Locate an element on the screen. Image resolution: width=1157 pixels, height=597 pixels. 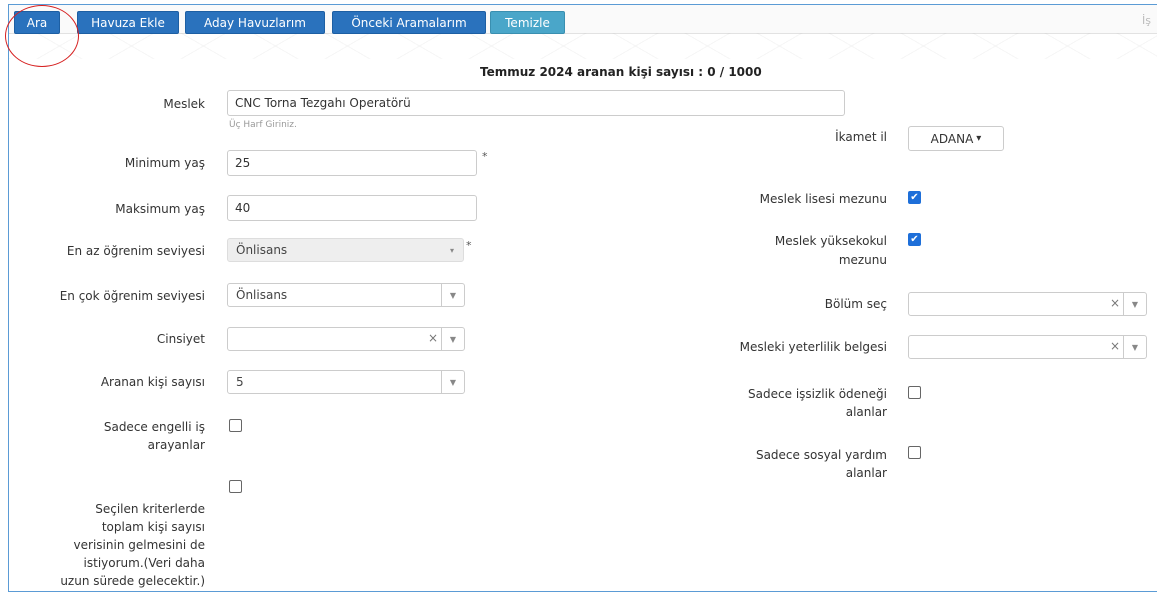
meslek-yuksekokul-checkbox: ✔ is located at coordinates (914, 239).